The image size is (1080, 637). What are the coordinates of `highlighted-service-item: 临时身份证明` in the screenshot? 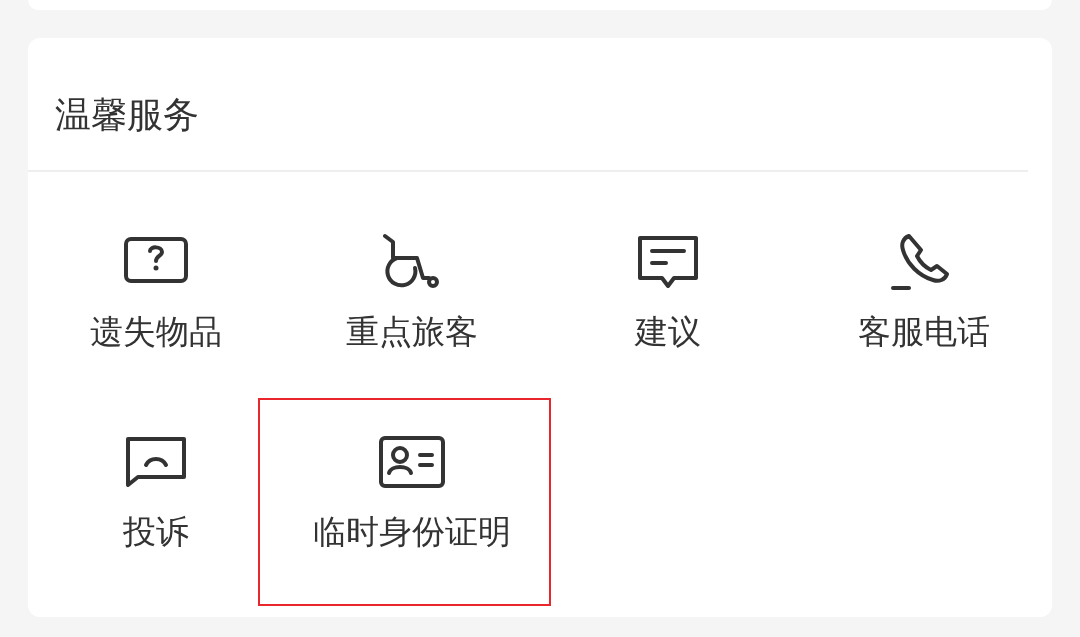 It's located at (404, 502).